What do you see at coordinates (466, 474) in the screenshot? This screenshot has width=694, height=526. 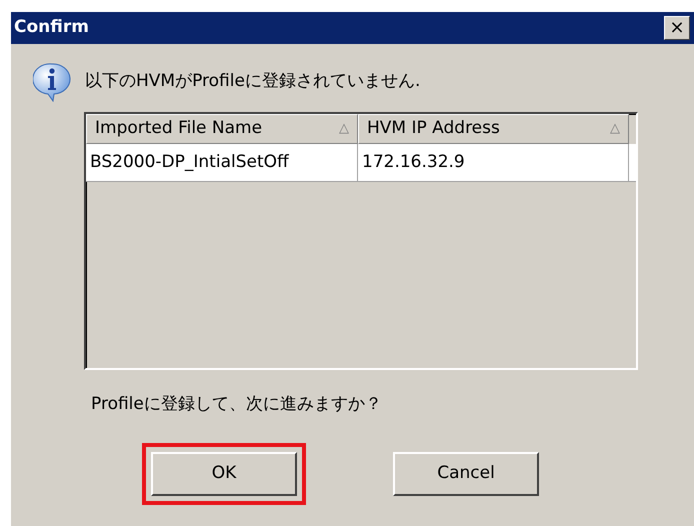 I see `cancel-button: Cancel` at bounding box center [466, 474].